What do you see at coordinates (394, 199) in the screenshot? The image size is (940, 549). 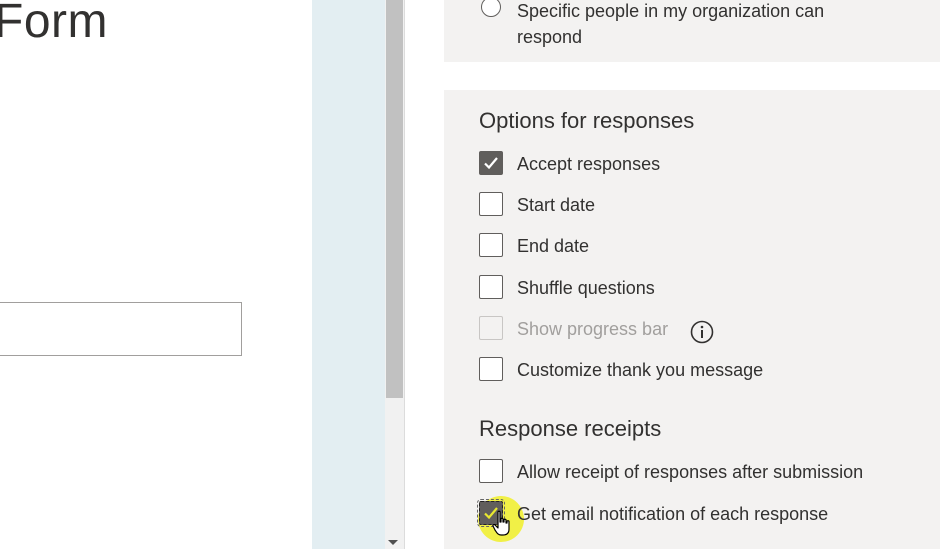 I see `scrollbar-thumb` at bounding box center [394, 199].